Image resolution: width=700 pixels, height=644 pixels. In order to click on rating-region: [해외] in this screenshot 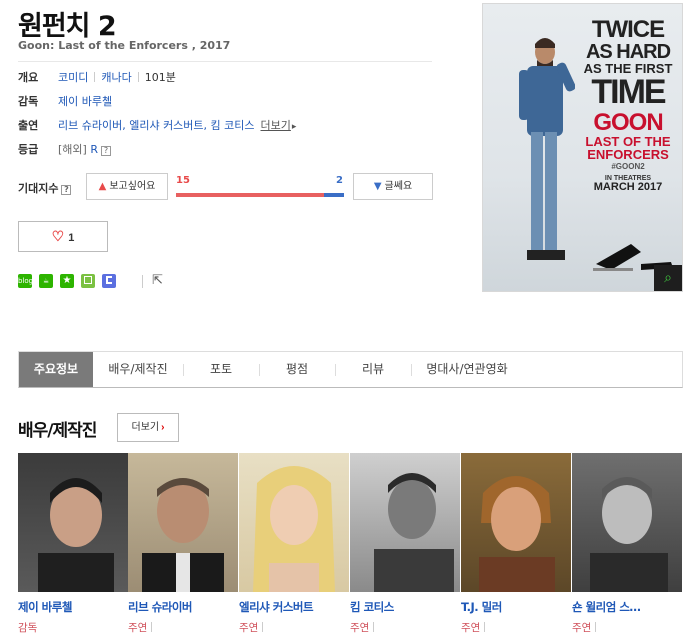, I will do `click(72, 149)`.